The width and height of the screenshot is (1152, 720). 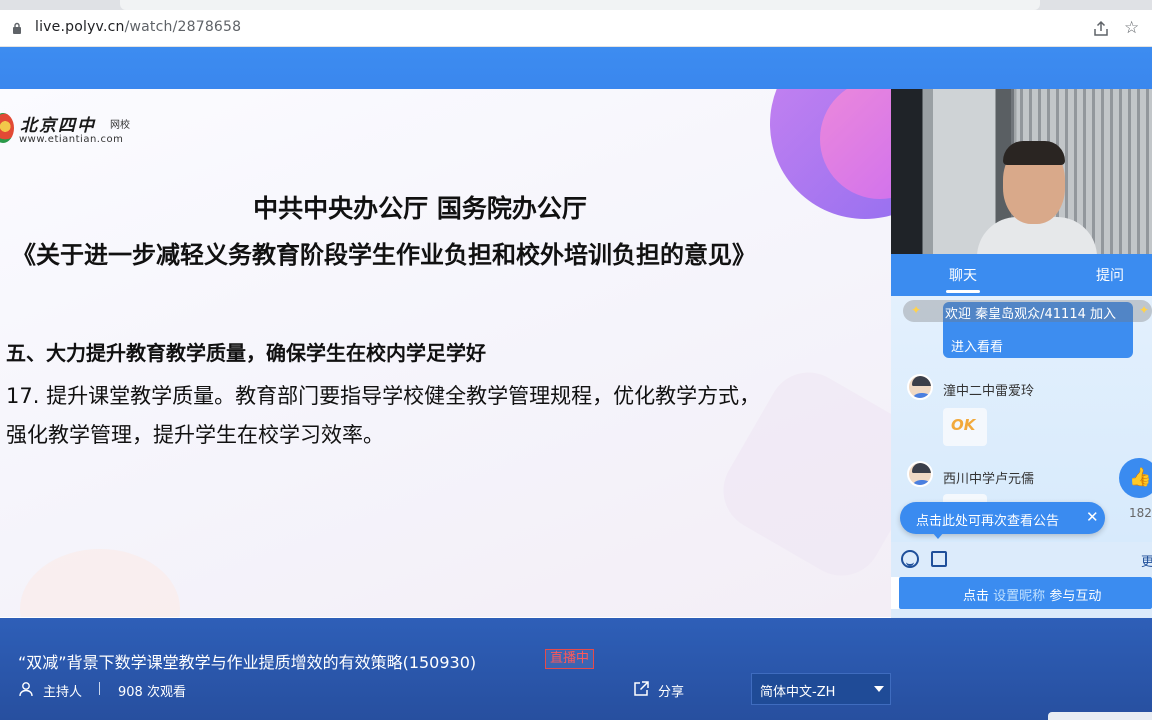 What do you see at coordinates (570, 659) in the screenshot?
I see `live-status-badge: 直播中` at bounding box center [570, 659].